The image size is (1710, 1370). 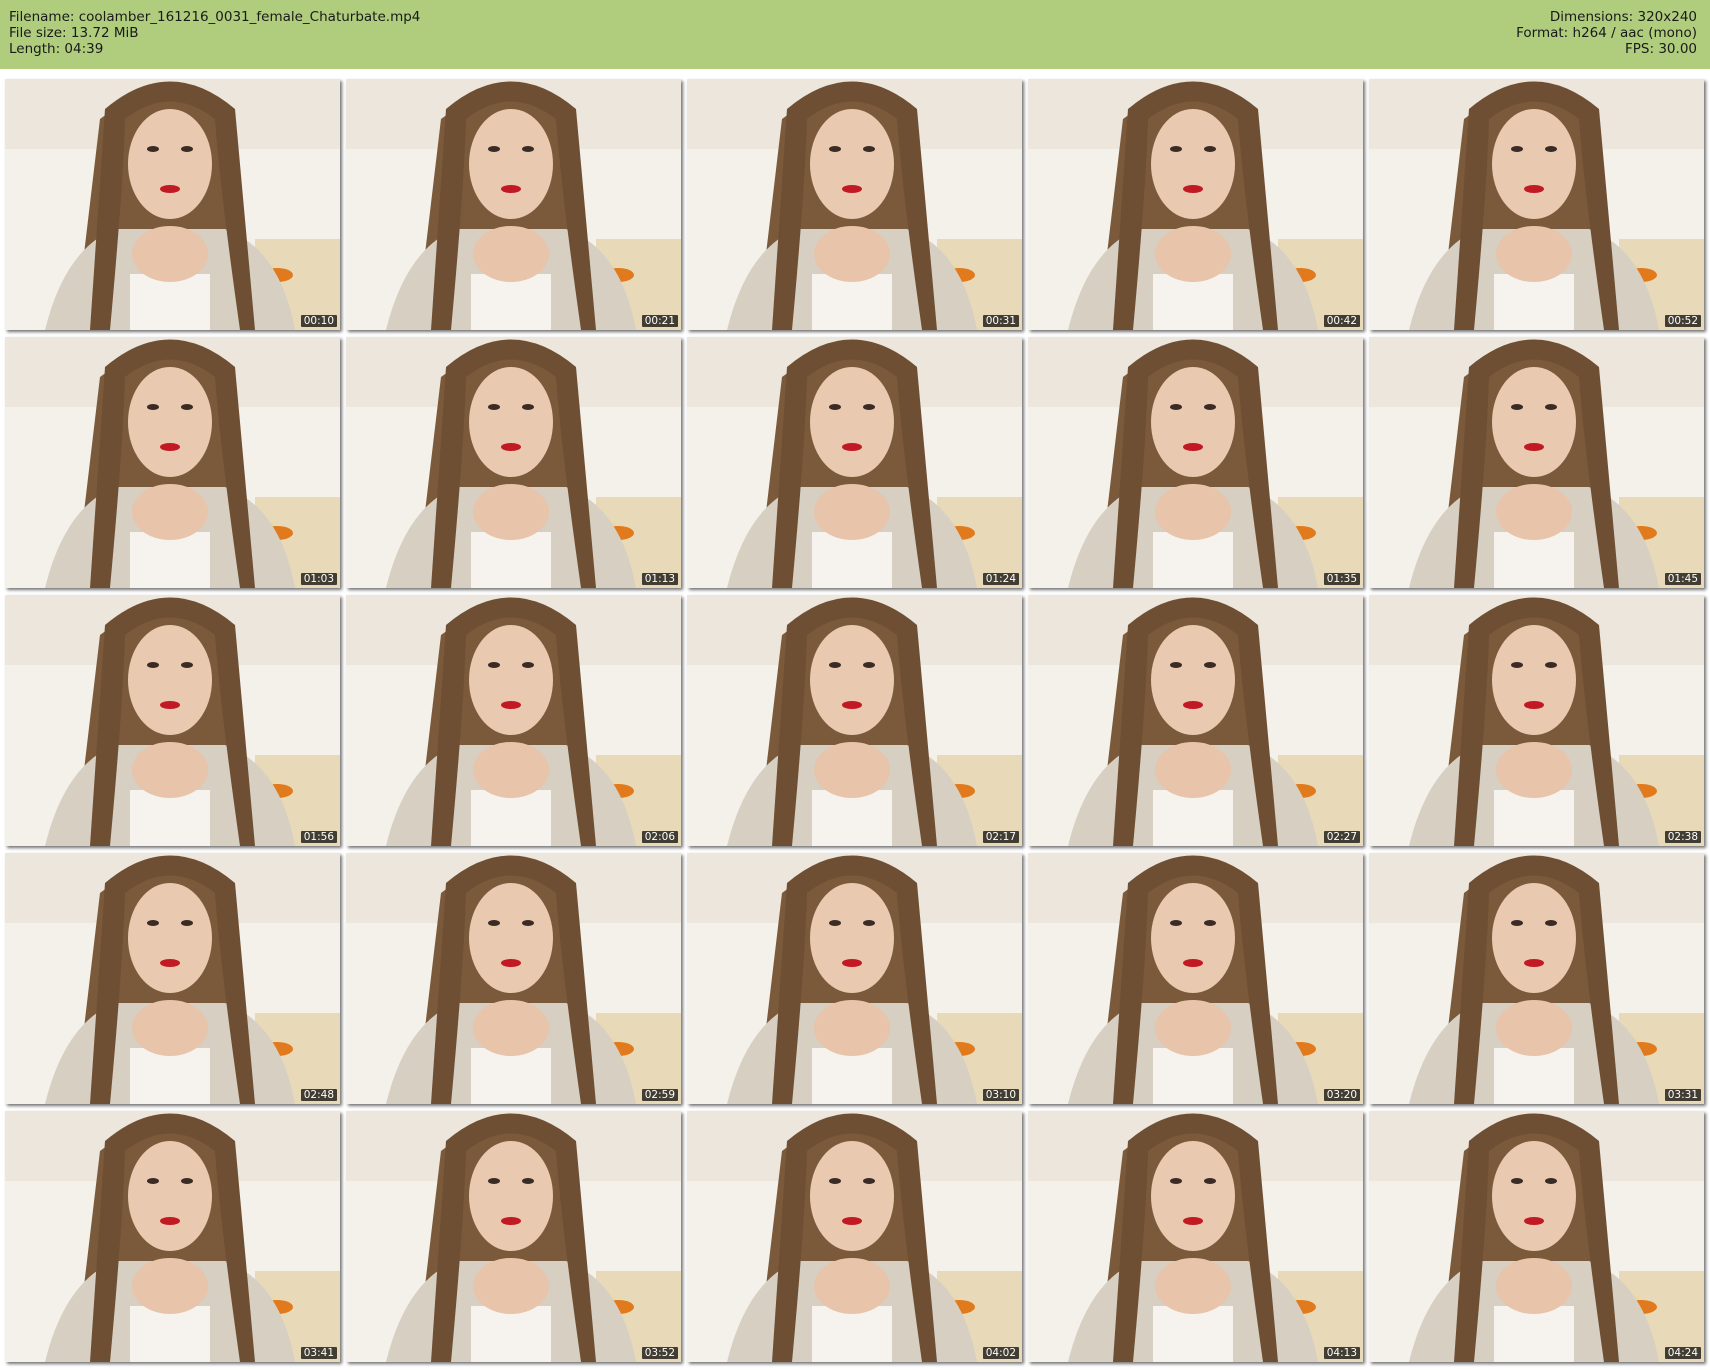 I want to click on format-text: Format: h264 / aac (mono), so click(x=1606, y=33).